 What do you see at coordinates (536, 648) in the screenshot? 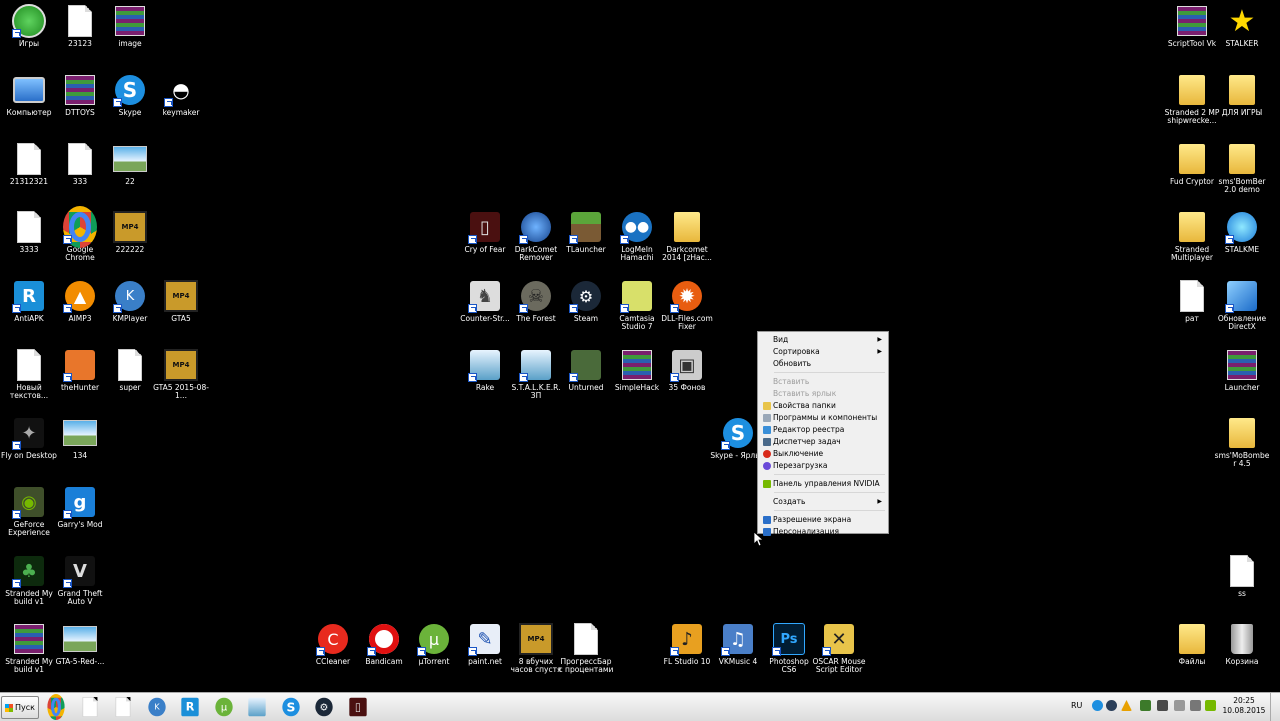
I see `desktop-icon-v8obuch: MP4 8 вбучих часов спустя` at bounding box center [536, 648].